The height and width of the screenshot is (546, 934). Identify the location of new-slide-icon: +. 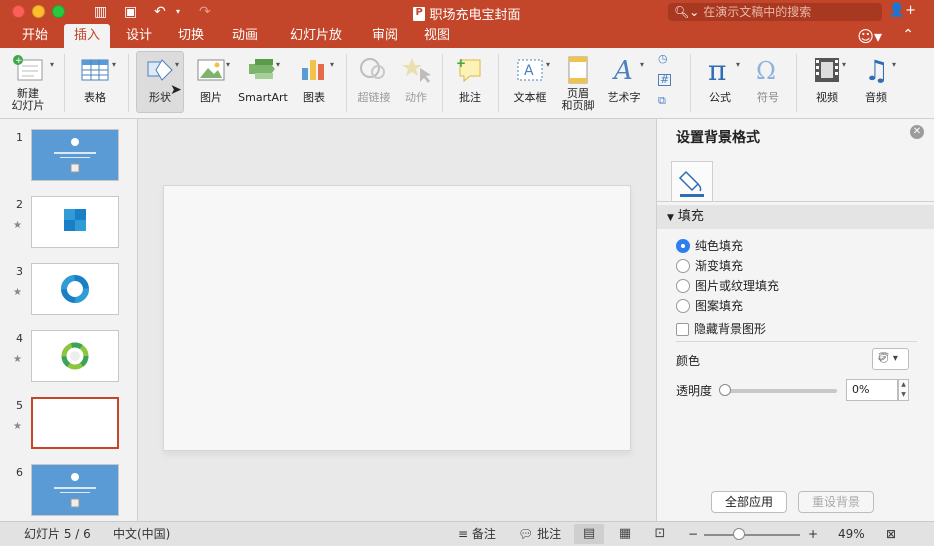
(28, 69).